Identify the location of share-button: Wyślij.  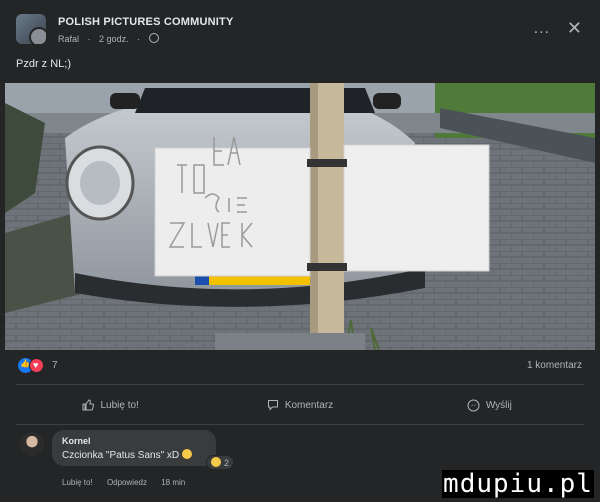
(489, 405).